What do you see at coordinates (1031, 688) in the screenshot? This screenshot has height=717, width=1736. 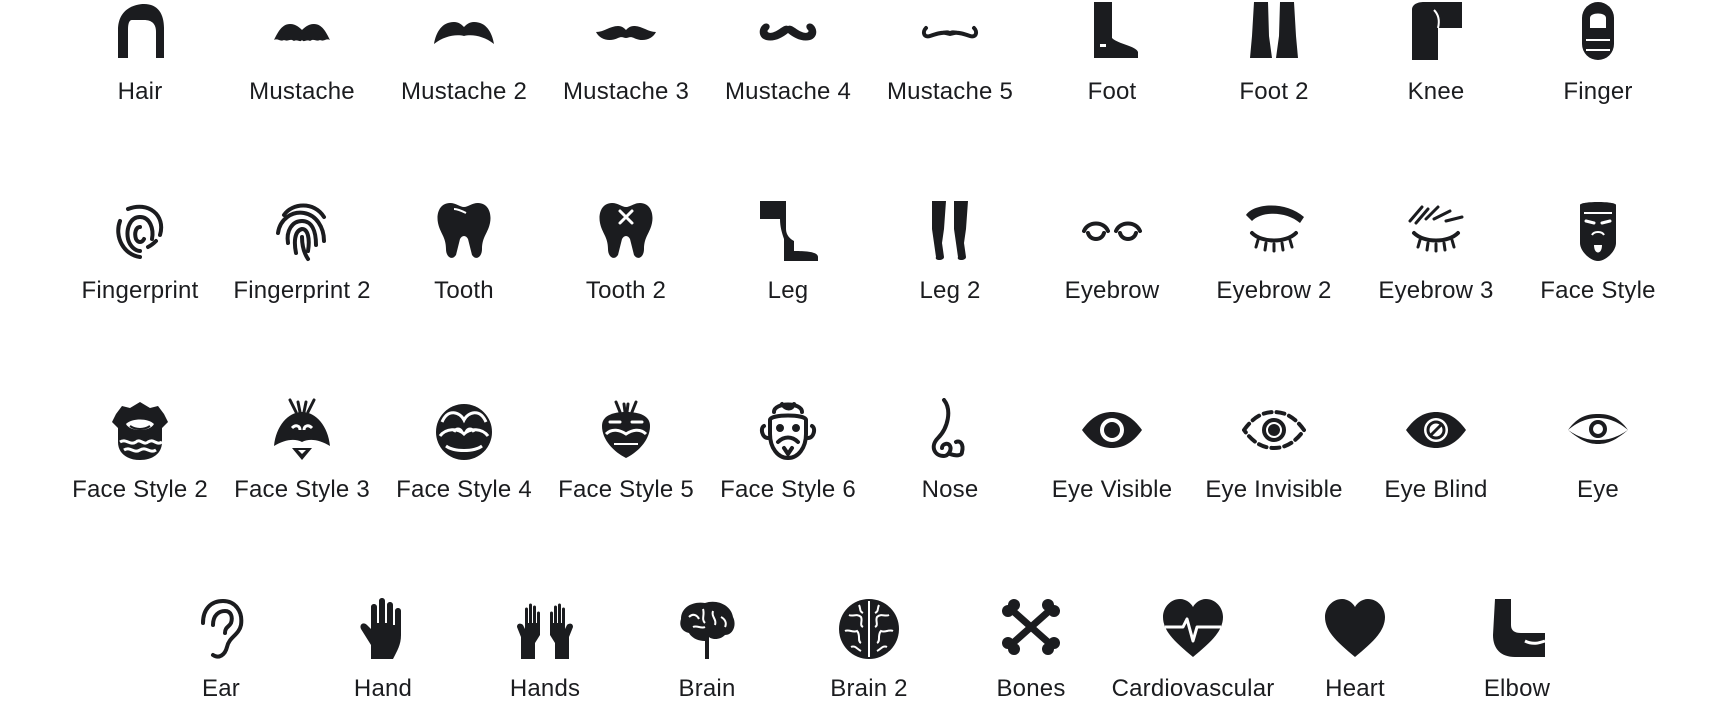 I see `icon-label: Bones` at bounding box center [1031, 688].